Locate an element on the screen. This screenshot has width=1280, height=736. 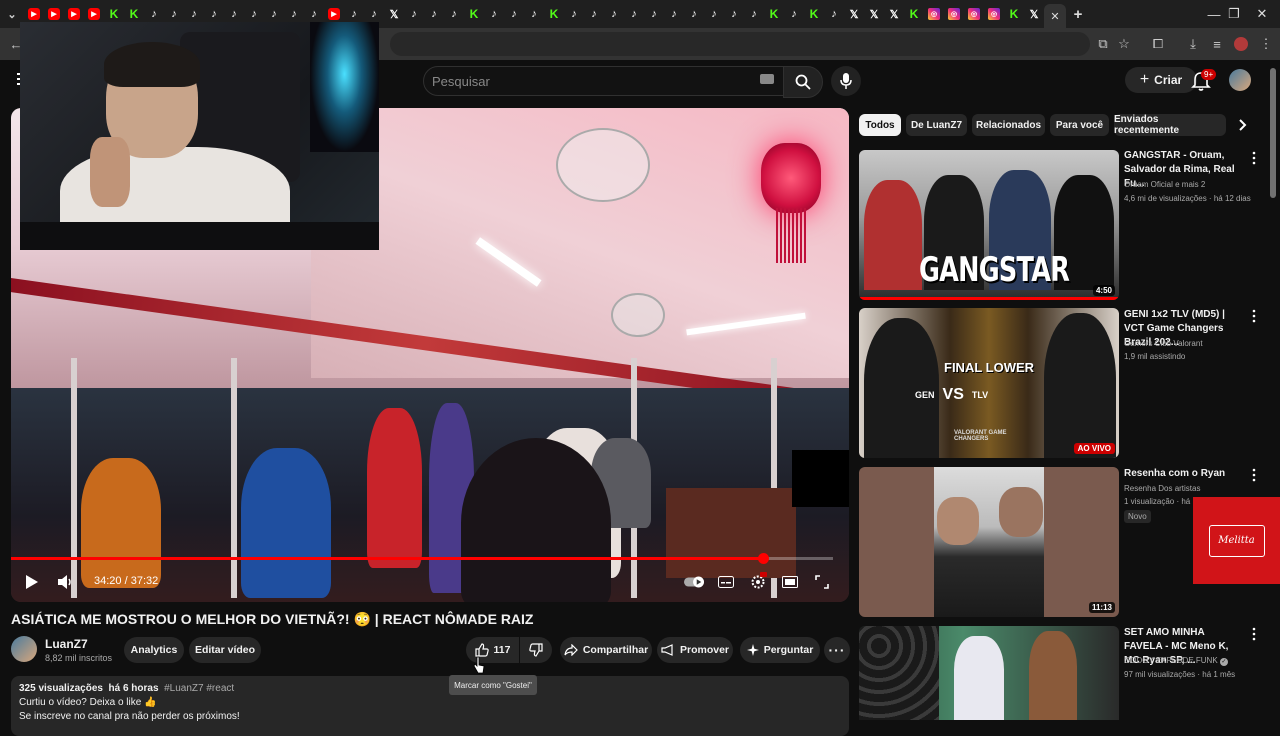
new-tab-icon: + is located at coordinates (1078, 14).